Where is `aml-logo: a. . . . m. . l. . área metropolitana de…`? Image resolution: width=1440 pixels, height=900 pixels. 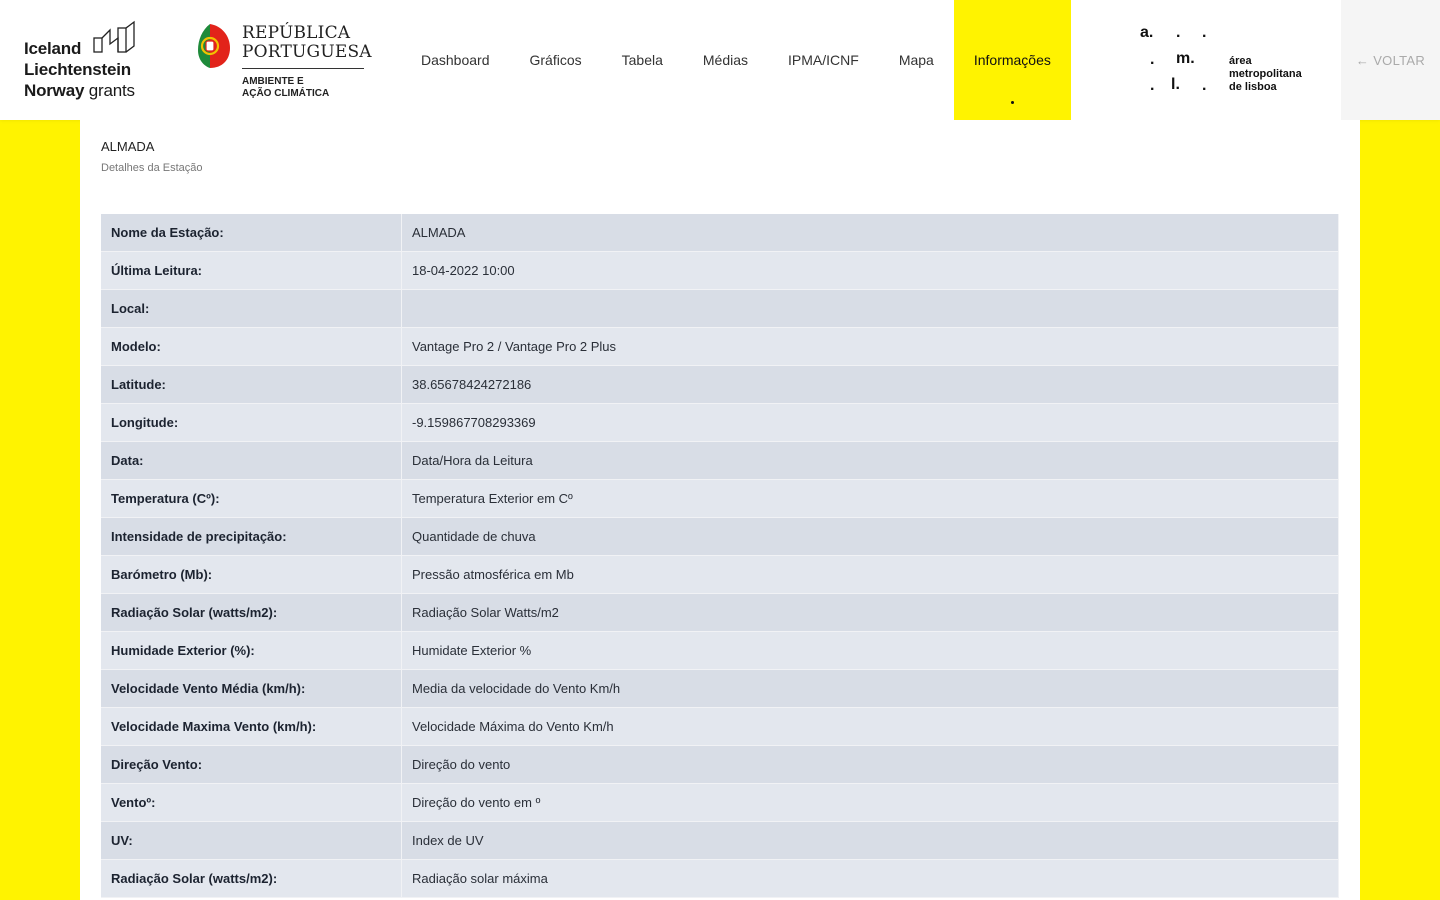 aml-logo: a. . . . m. . l. . área metropolitana de… is located at coordinates (1228, 62).